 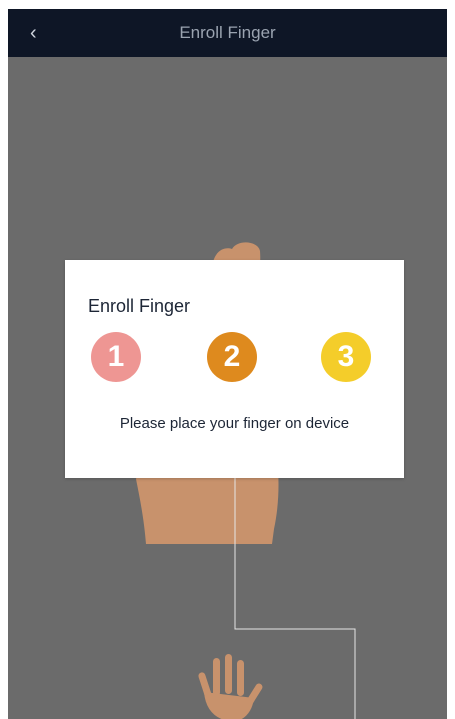 I want to click on step-2-badge: 2, so click(x=232, y=357).